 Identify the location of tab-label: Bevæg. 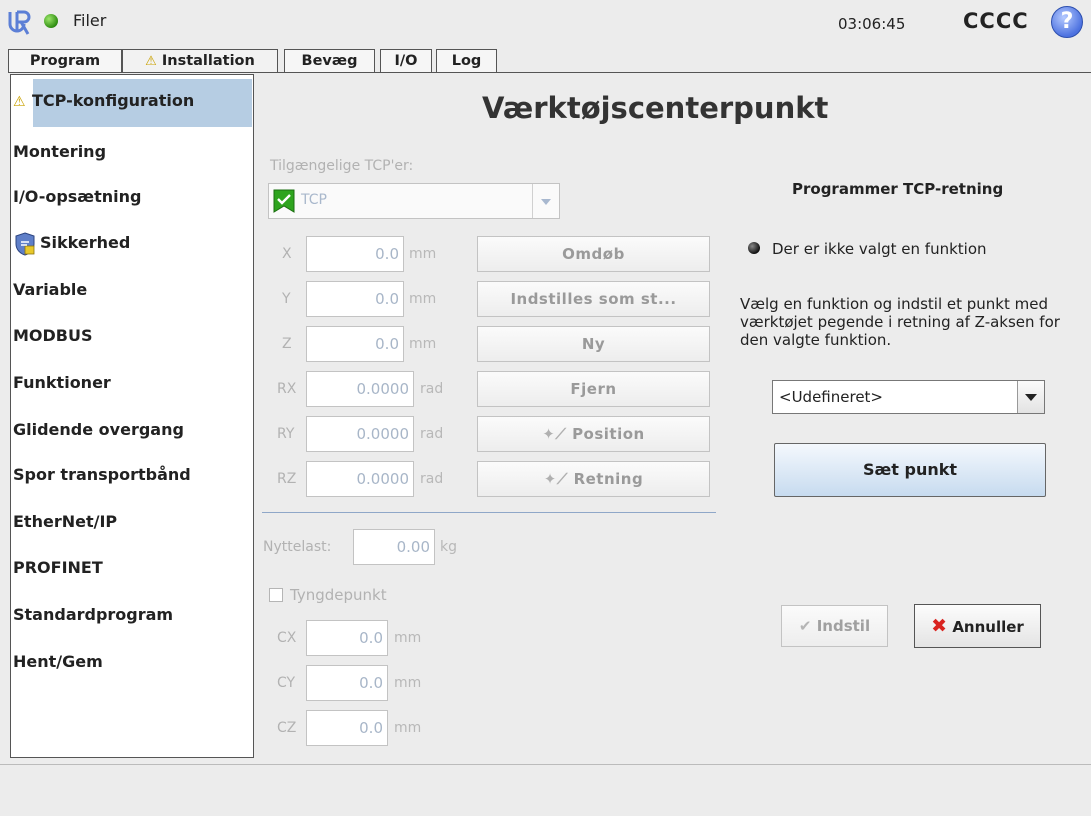
(329, 61).